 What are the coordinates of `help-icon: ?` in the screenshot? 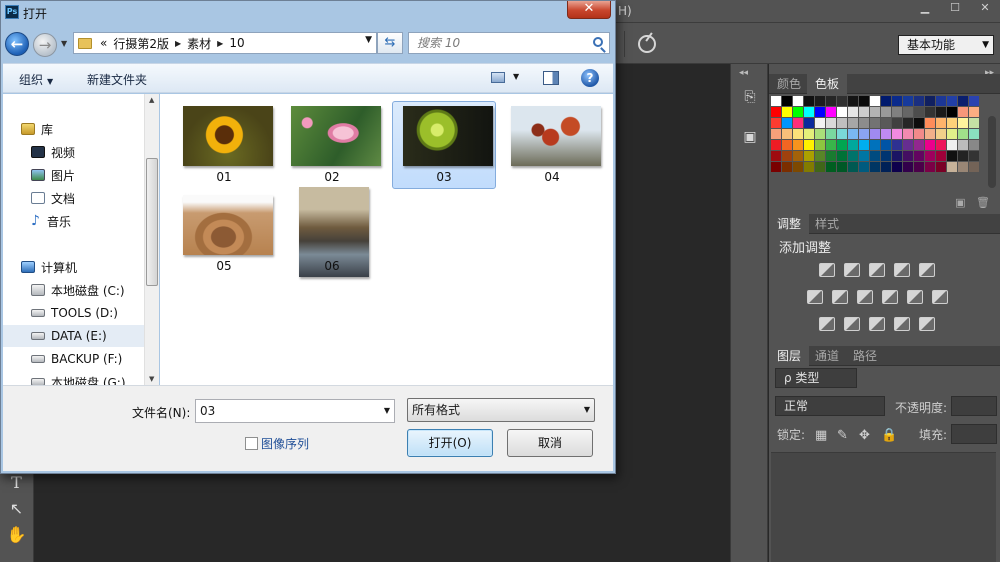 It's located at (590, 78).